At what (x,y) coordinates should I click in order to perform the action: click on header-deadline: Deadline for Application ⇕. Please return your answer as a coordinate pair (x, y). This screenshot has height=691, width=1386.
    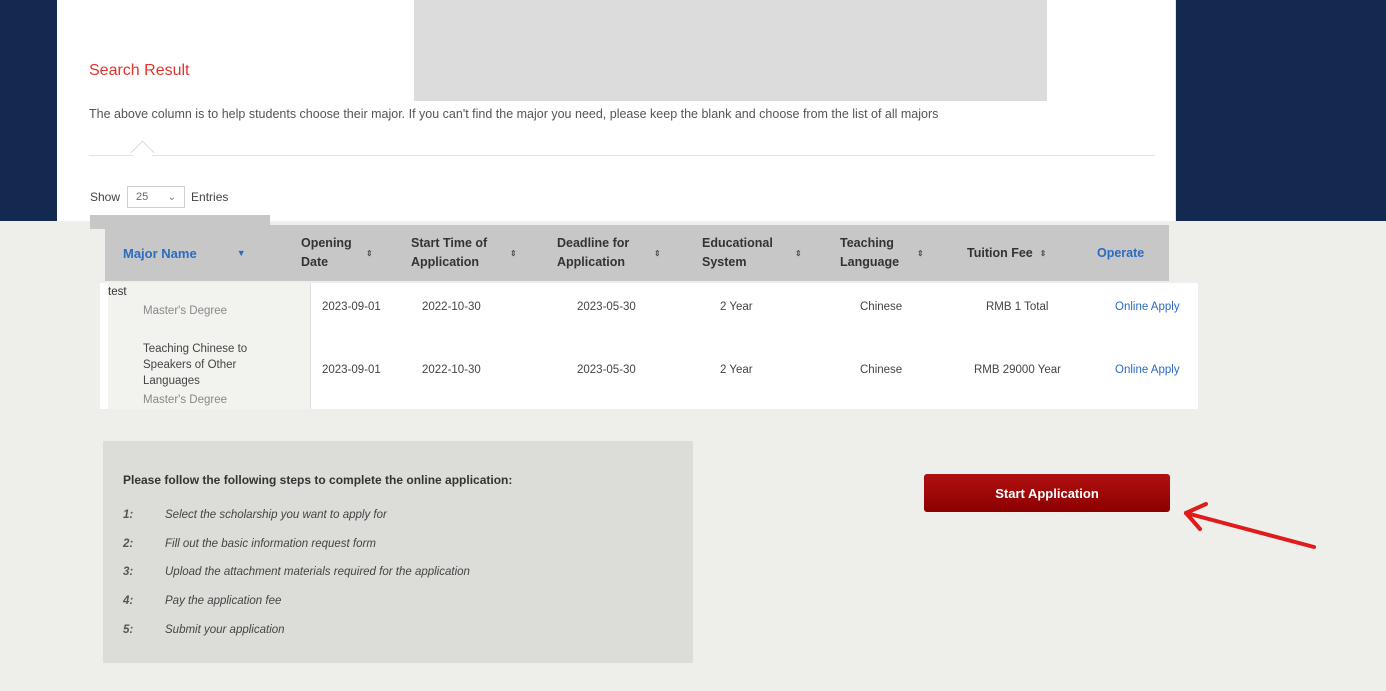
    Looking at the image, I should click on (609, 253).